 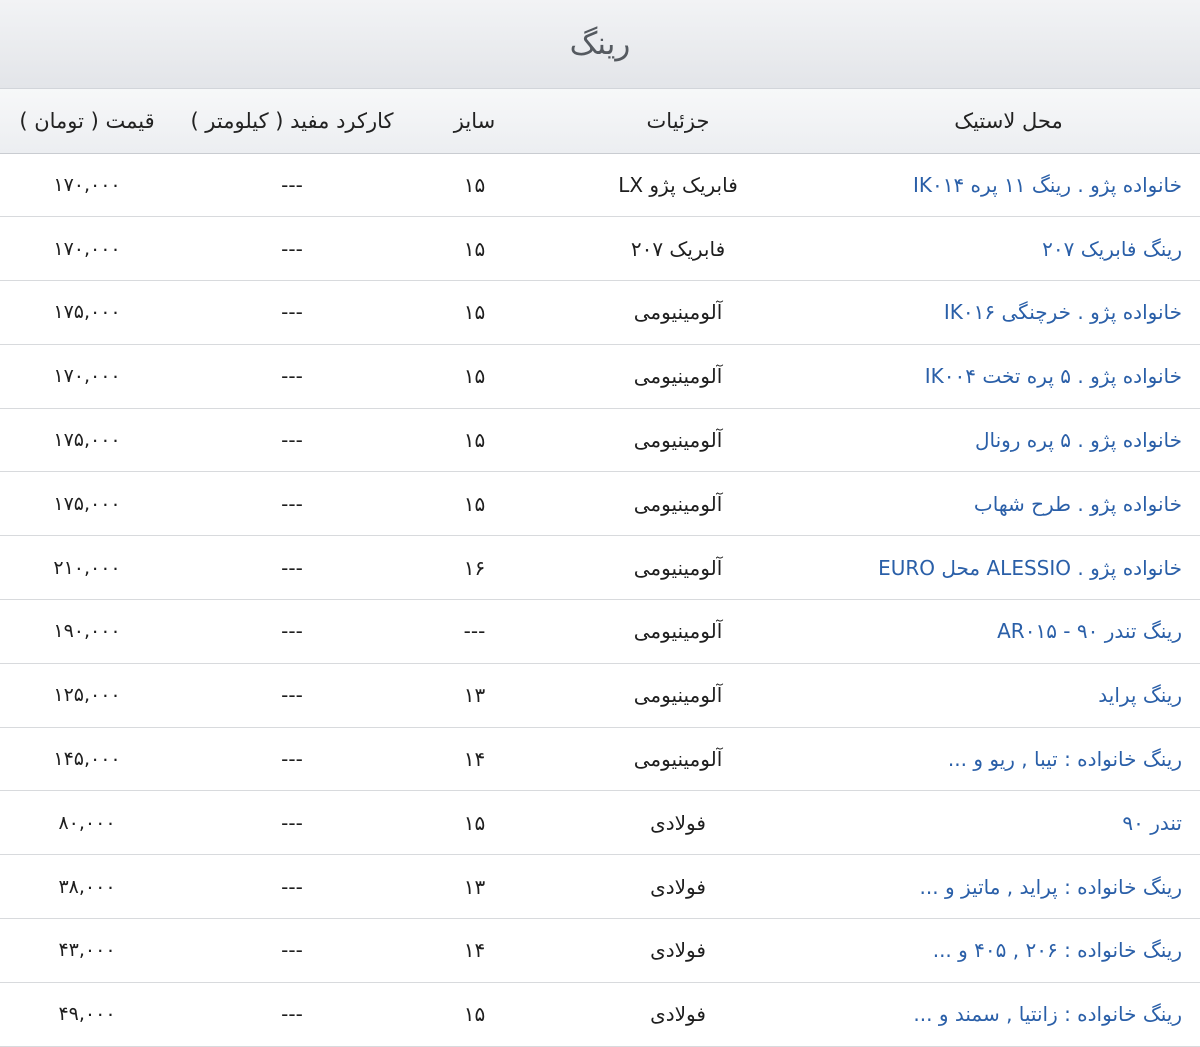 I want to click on price-cell: ۱۹۰,۰۰۰, so click(x=87, y=631).